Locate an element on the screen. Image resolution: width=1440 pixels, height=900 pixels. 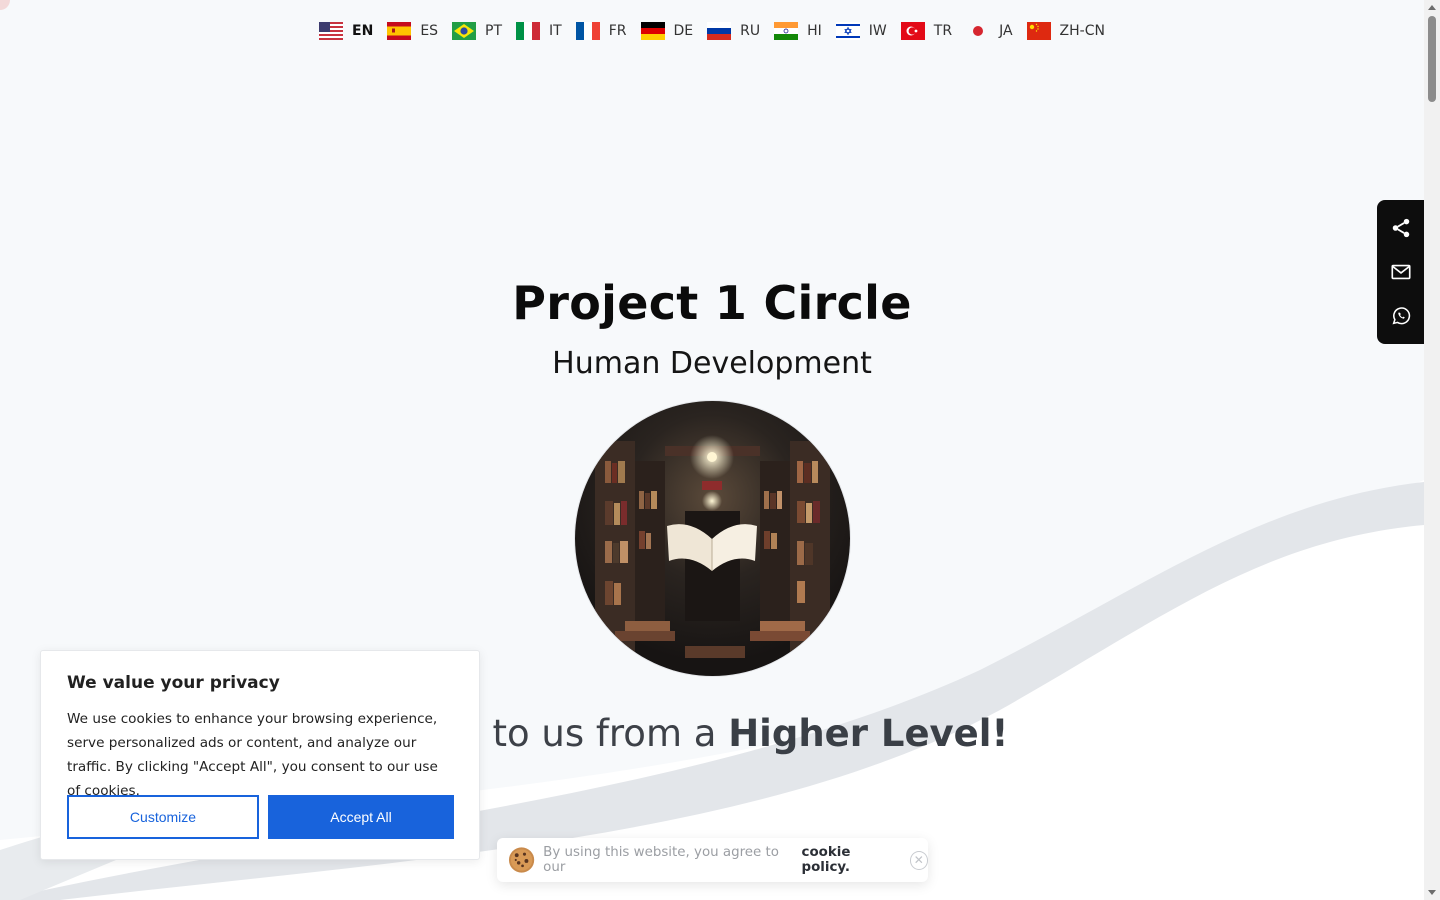
flag-us-icon is located at coordinates (331, 31).